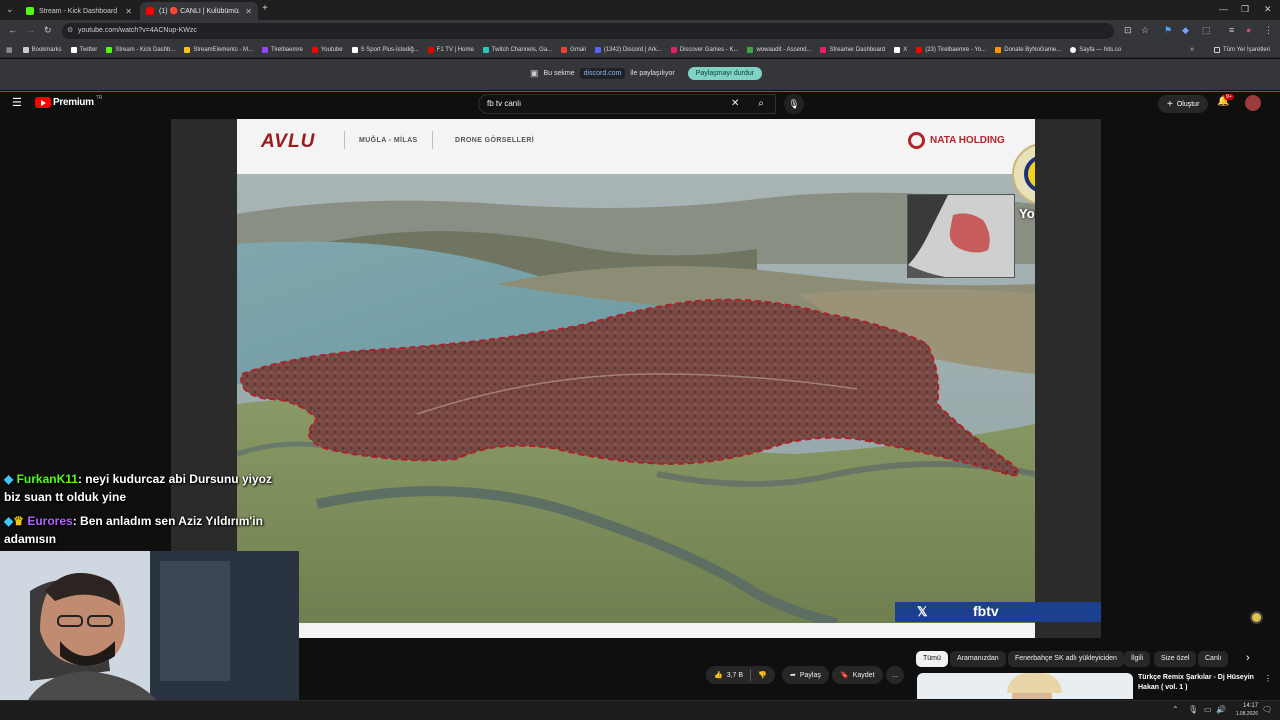 This screenshot has width=1280, height=720. I want to click on crown-icon: ♛, so click(18, 521).